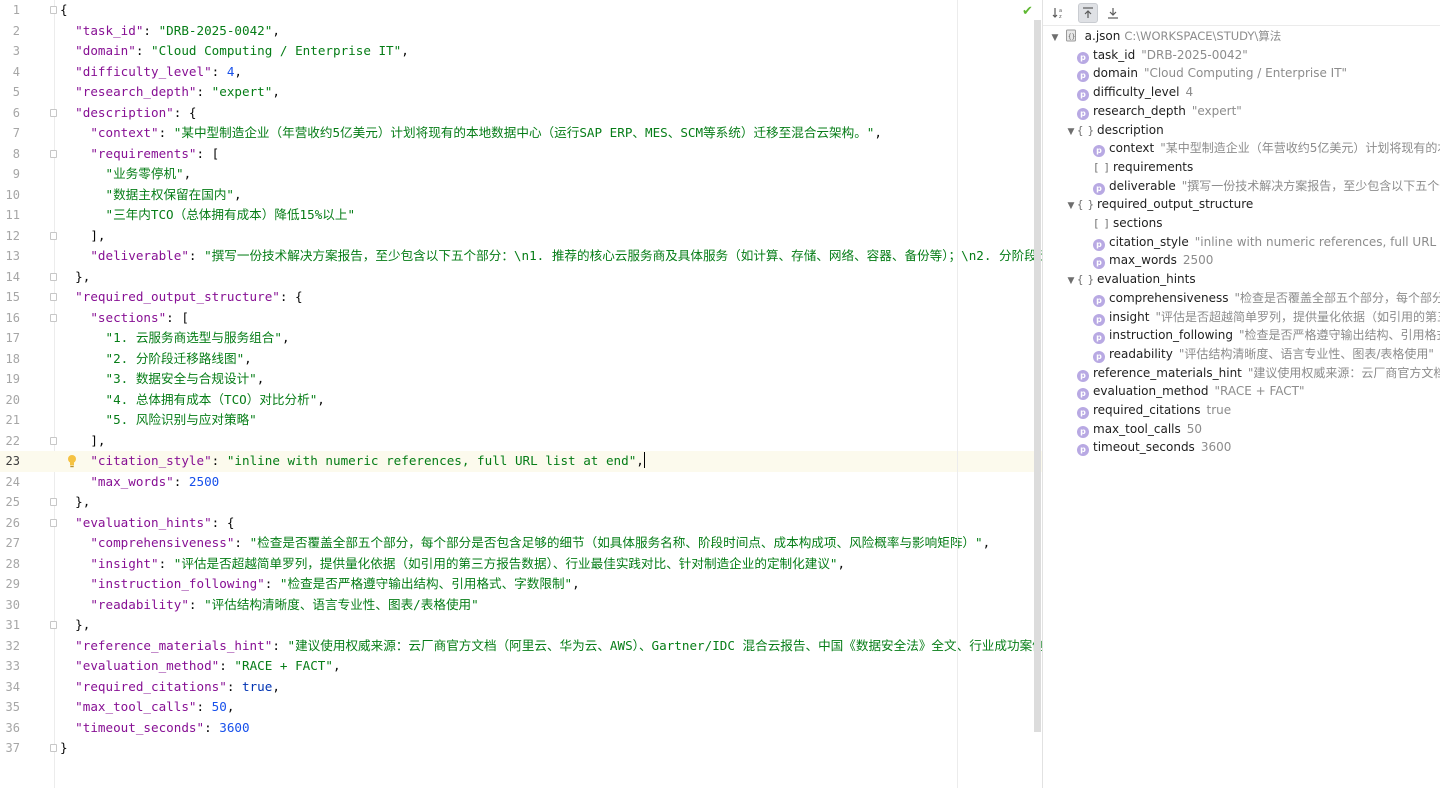 This screenshot has width=1440, height=788. What do you see at coordinates (521, 482) in the screenshot?
I see `code-line: 24 "max_words": 2500` at bounding box center [521, 482].